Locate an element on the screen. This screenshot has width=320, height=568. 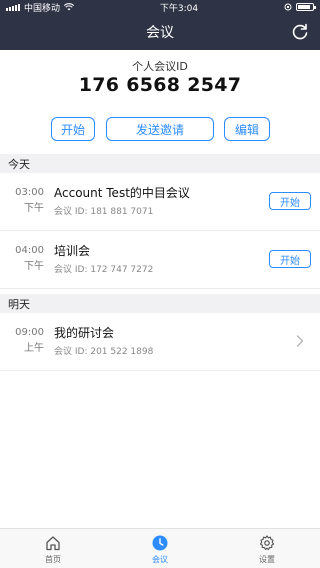
tab-bar: 首页 会议 设置 is located at coordinates (160, 548).